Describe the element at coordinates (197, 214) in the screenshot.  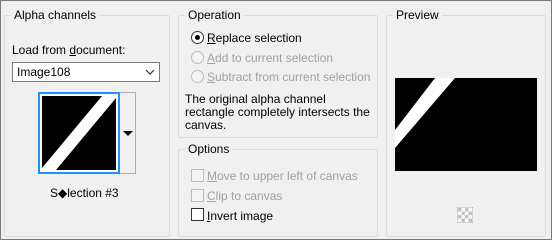
I see `checkbox-invert-image-control` at that location.